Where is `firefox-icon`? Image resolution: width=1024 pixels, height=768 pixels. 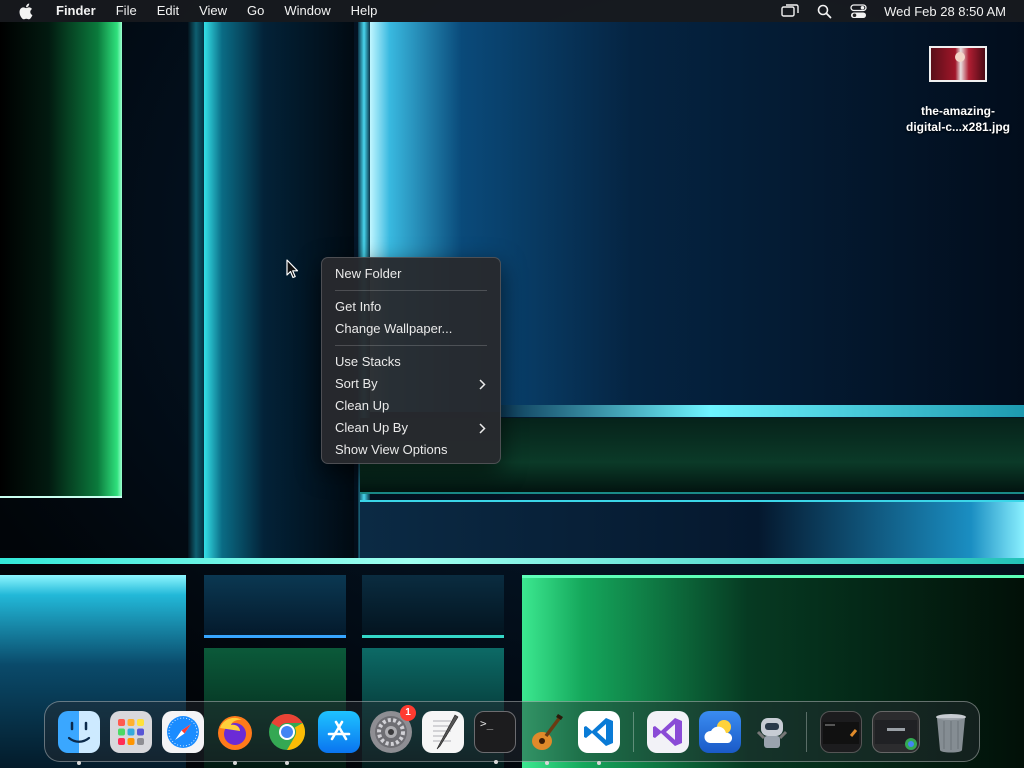
firefox-icon is located at coordinates (235, 732).